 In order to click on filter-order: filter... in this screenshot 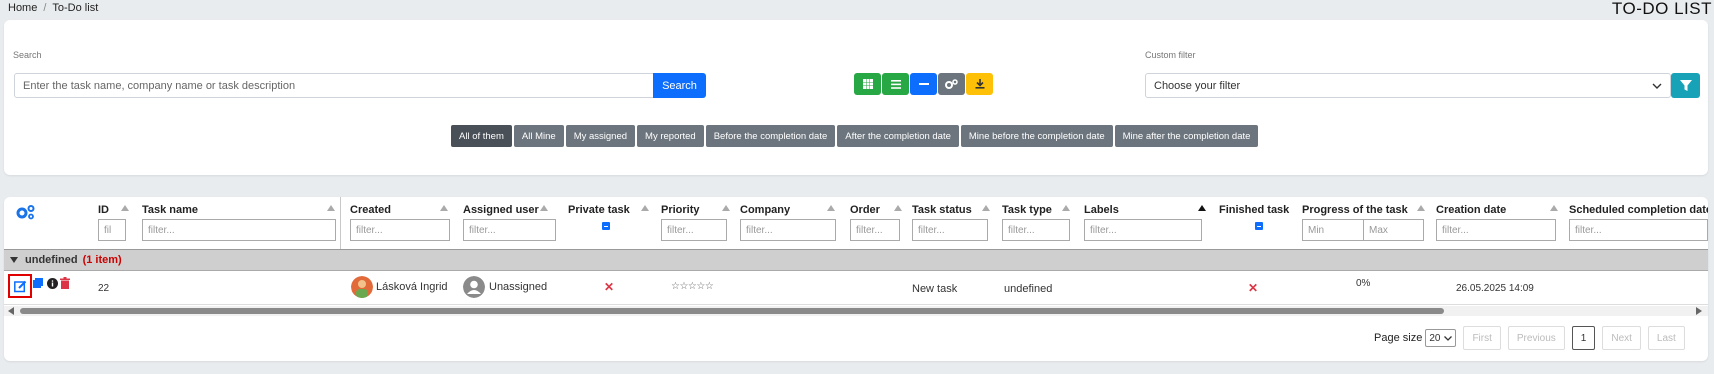, I will do `click(875, 230)`.